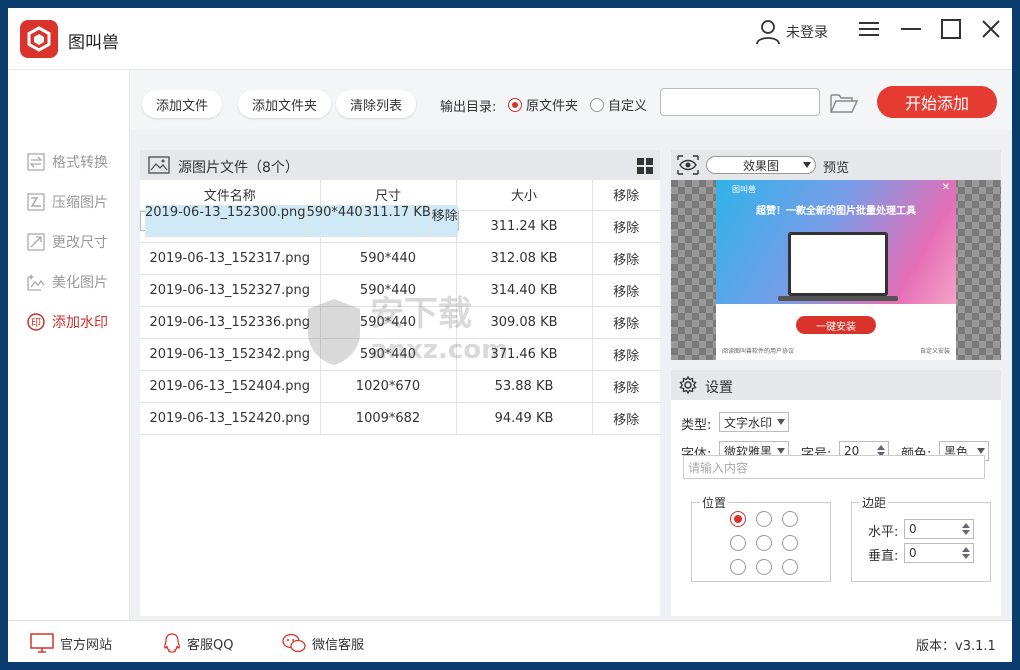  I want to click on column-header: 移除, so click(626, 195).